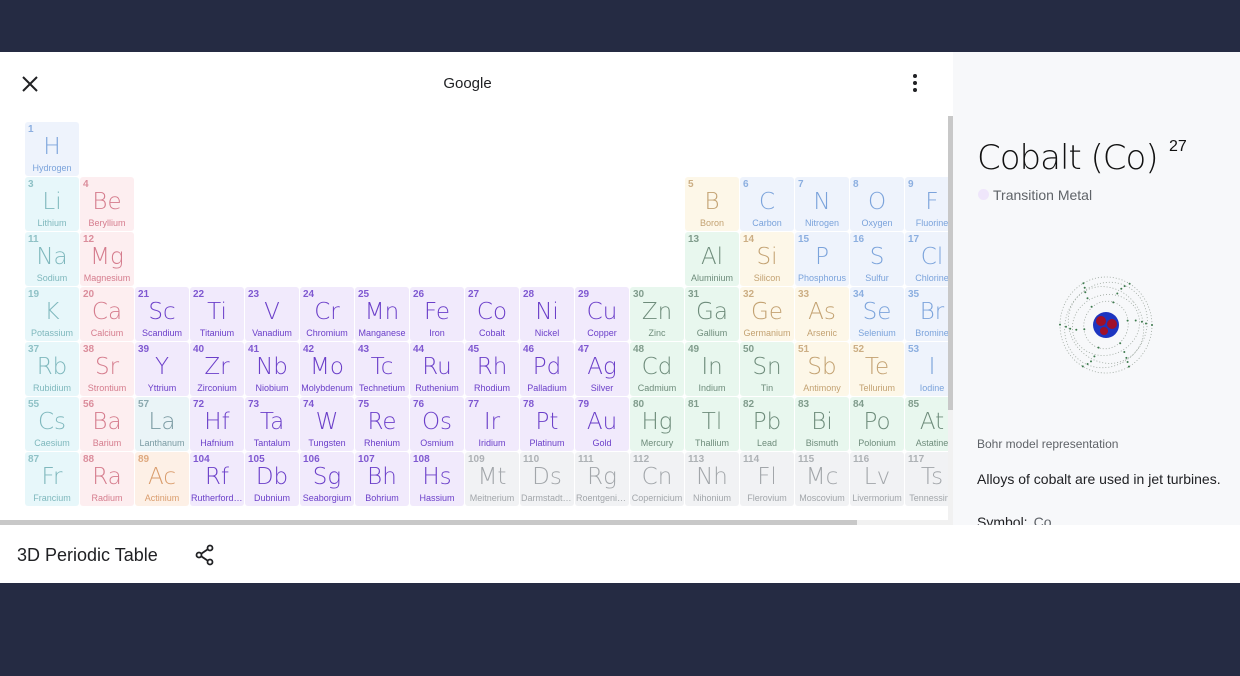 The image size is (1240, 676). I want to click on element-cell-db: 105 Db Dubnium, so click(272, 479).